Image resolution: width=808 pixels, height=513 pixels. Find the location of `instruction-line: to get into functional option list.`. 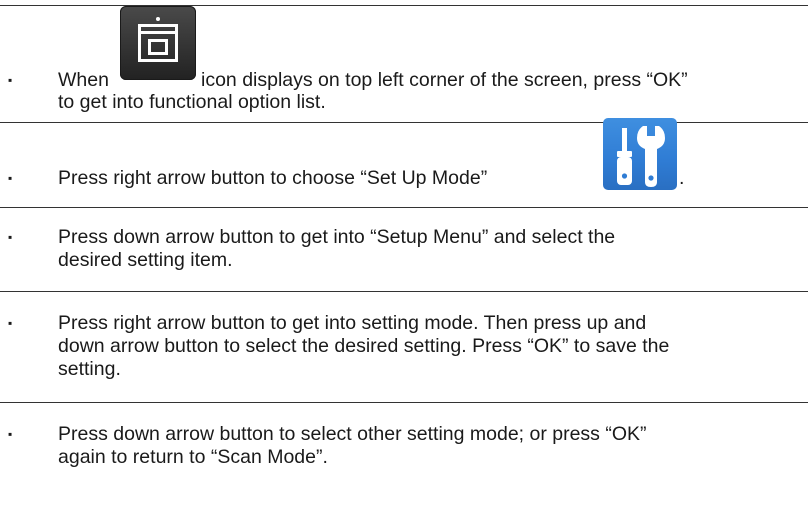

instruction-line: to get into functional option list. is located at coordinates (432, 102).